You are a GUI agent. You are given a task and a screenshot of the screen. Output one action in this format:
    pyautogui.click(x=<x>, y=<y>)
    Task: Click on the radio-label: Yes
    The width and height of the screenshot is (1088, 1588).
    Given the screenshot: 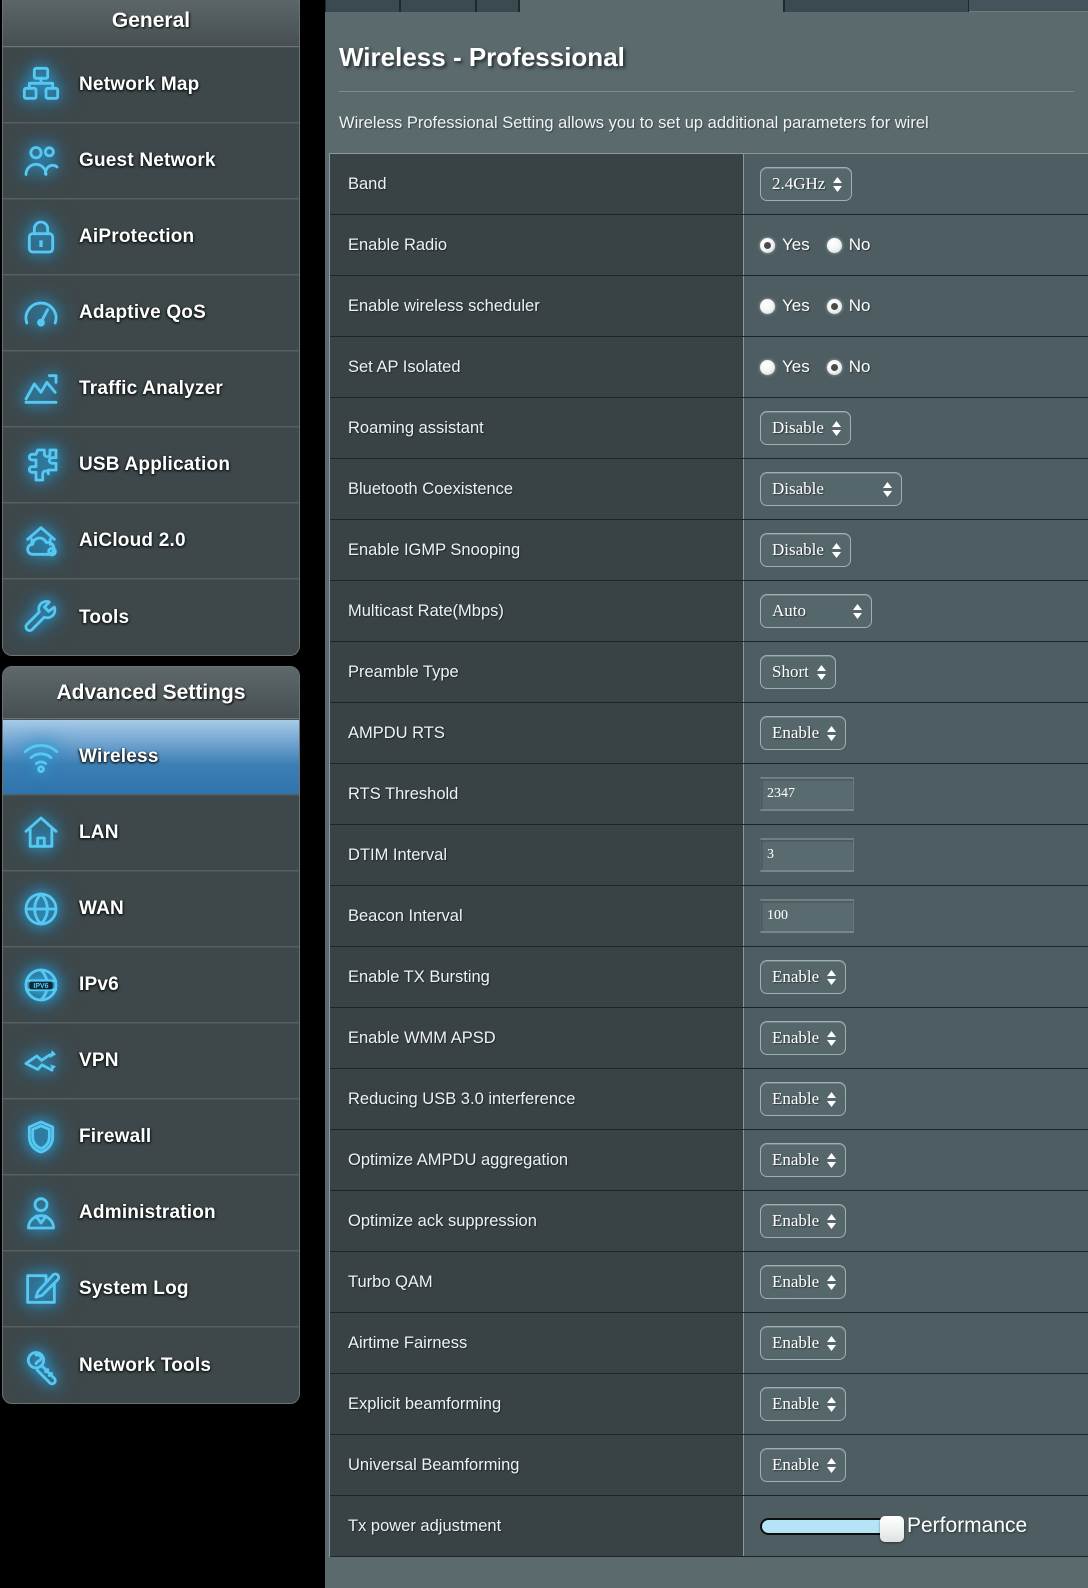 What is the action you would take?
    pyautogui.click(x=796, y=244)
    